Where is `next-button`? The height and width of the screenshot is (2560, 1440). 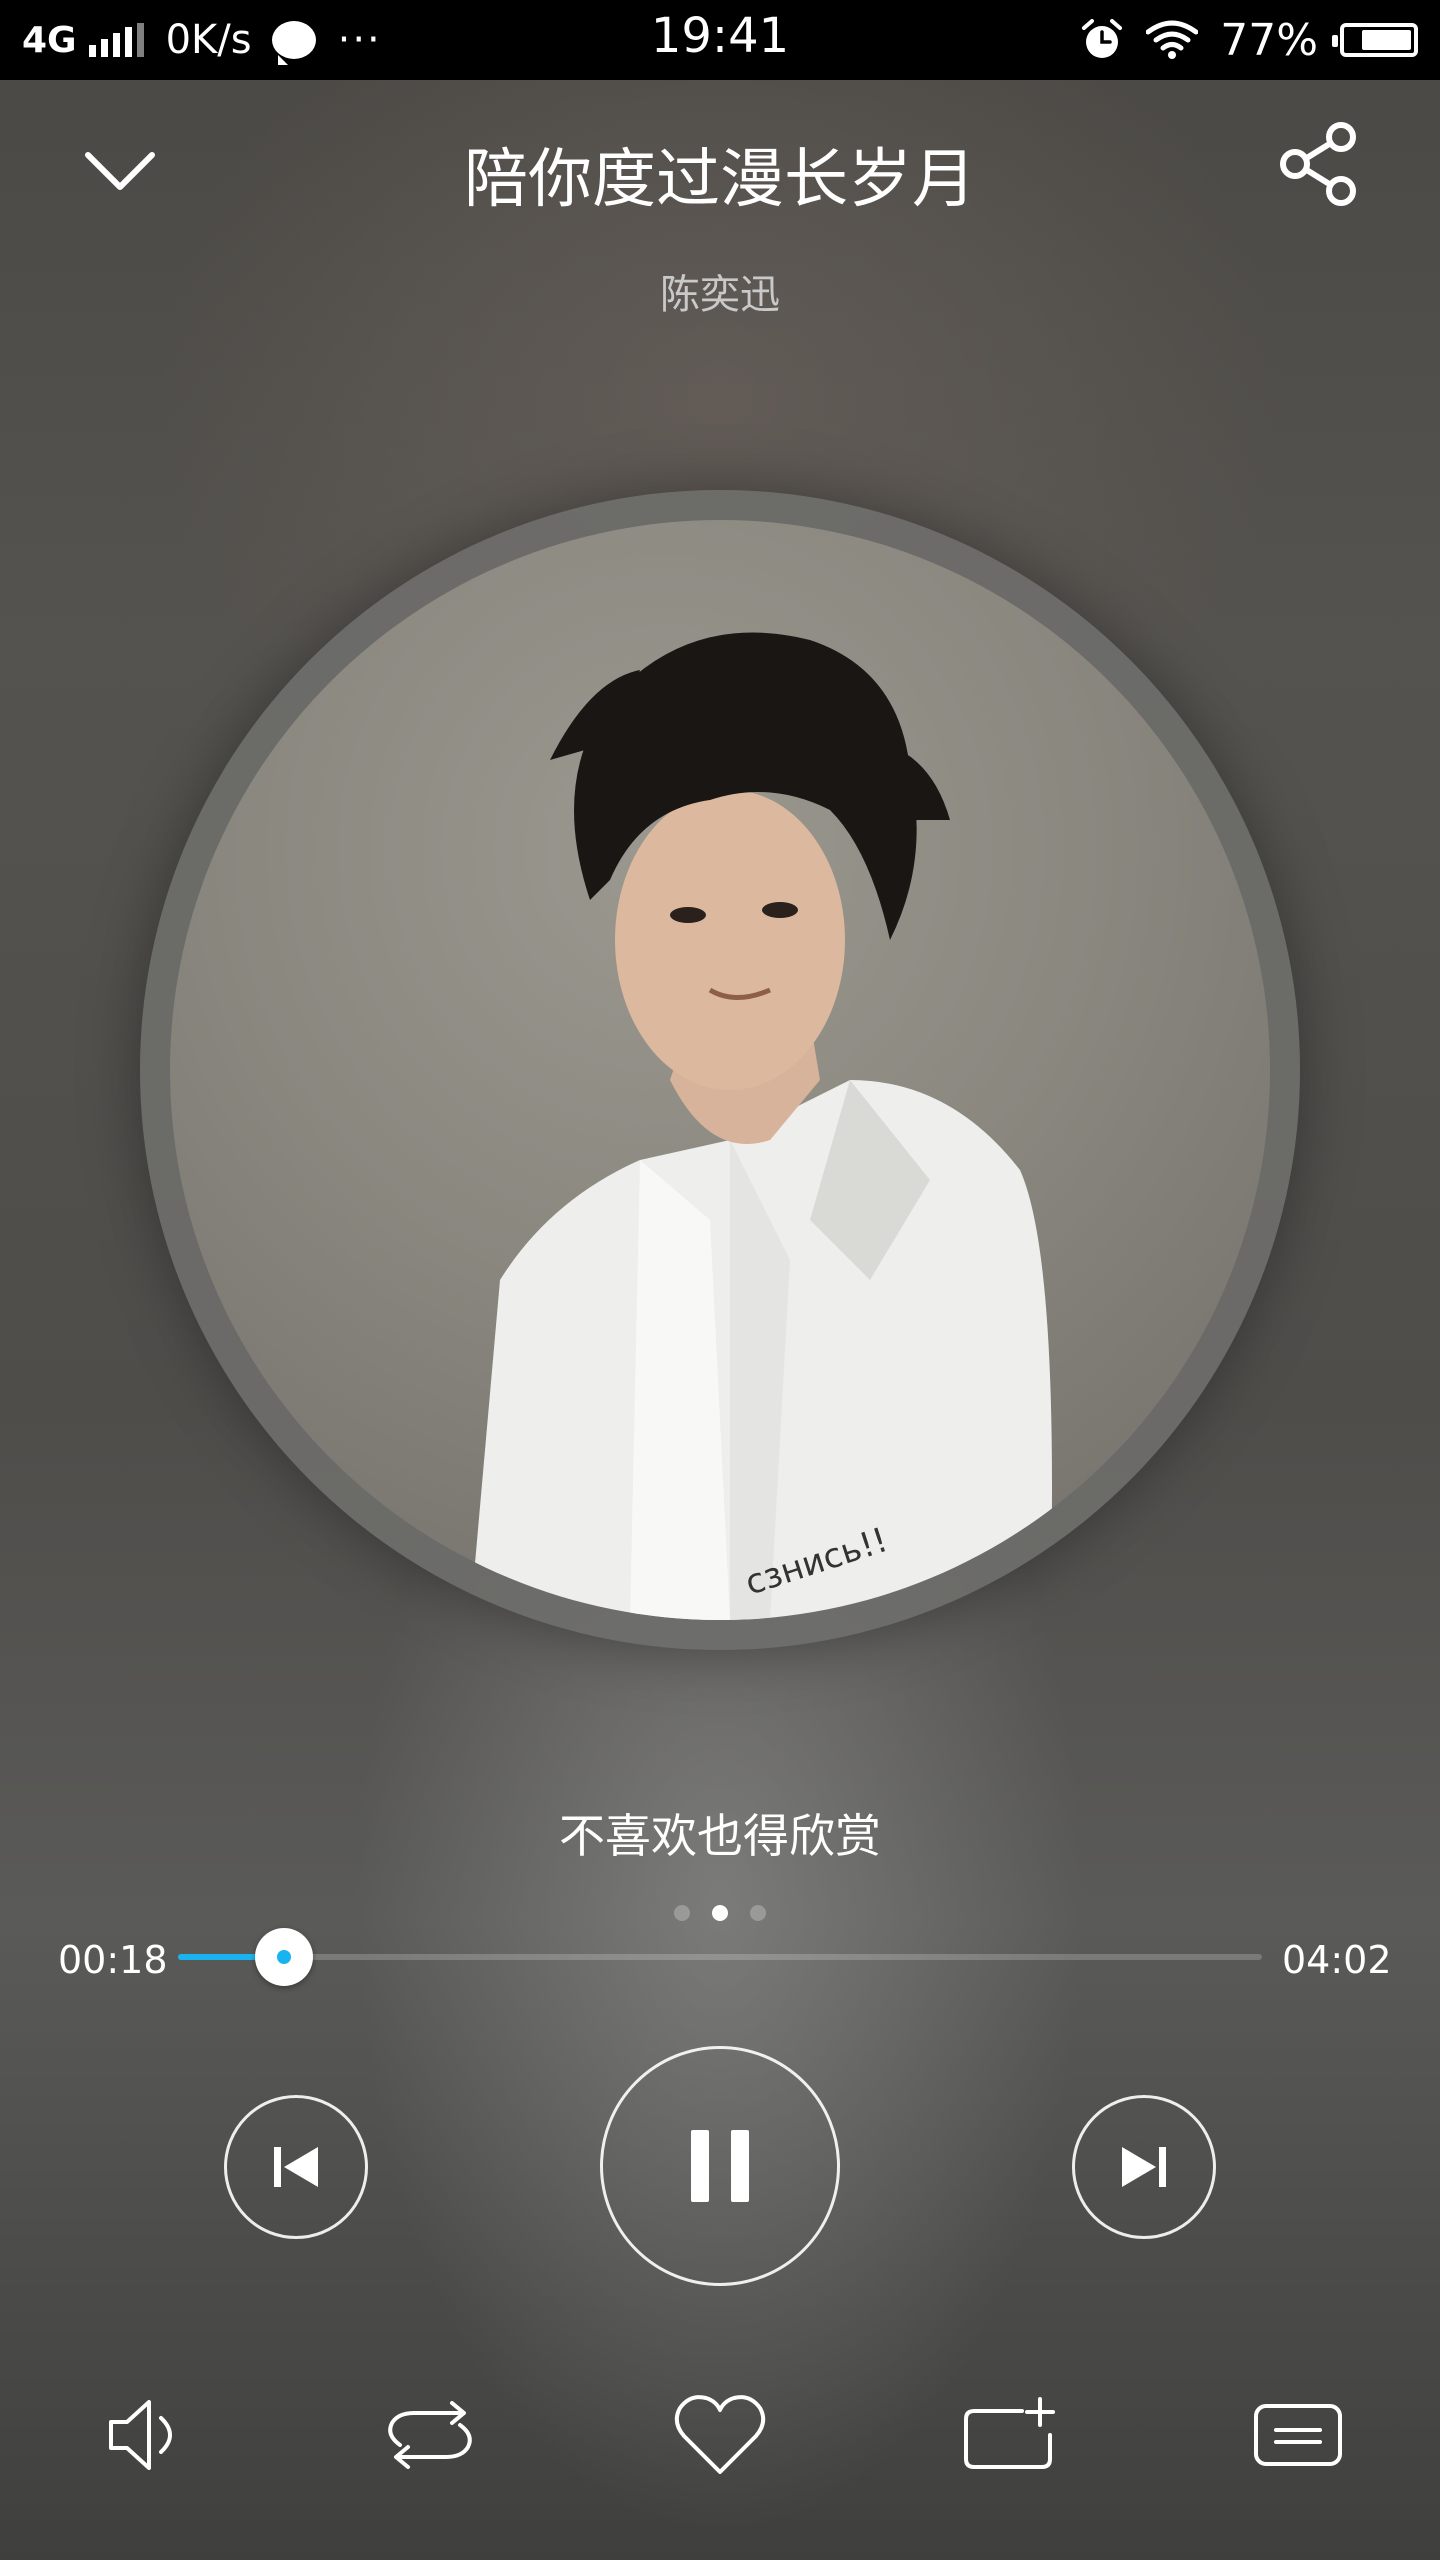
next-button is located at coordinates (1144, 2167).